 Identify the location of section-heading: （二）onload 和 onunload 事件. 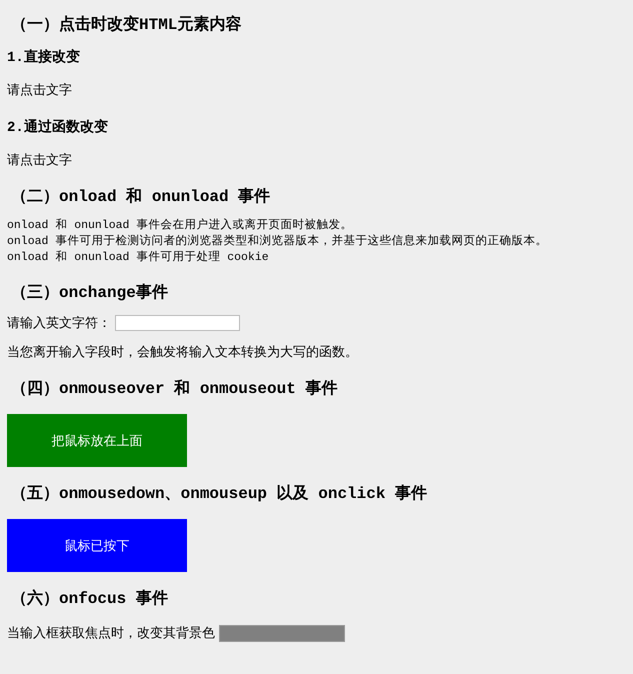
(140, 197).